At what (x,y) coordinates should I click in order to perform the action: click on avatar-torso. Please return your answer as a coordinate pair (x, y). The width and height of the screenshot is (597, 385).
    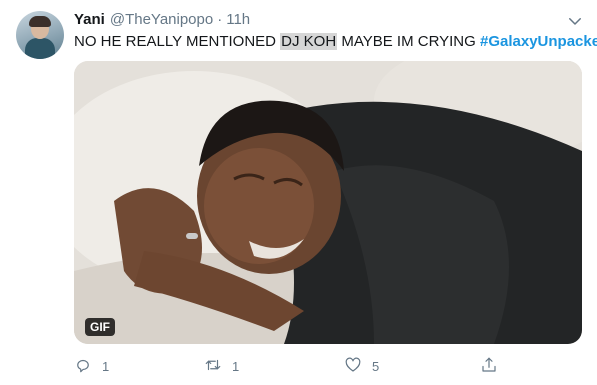
    Looking at the image, I should click on (40, 48).